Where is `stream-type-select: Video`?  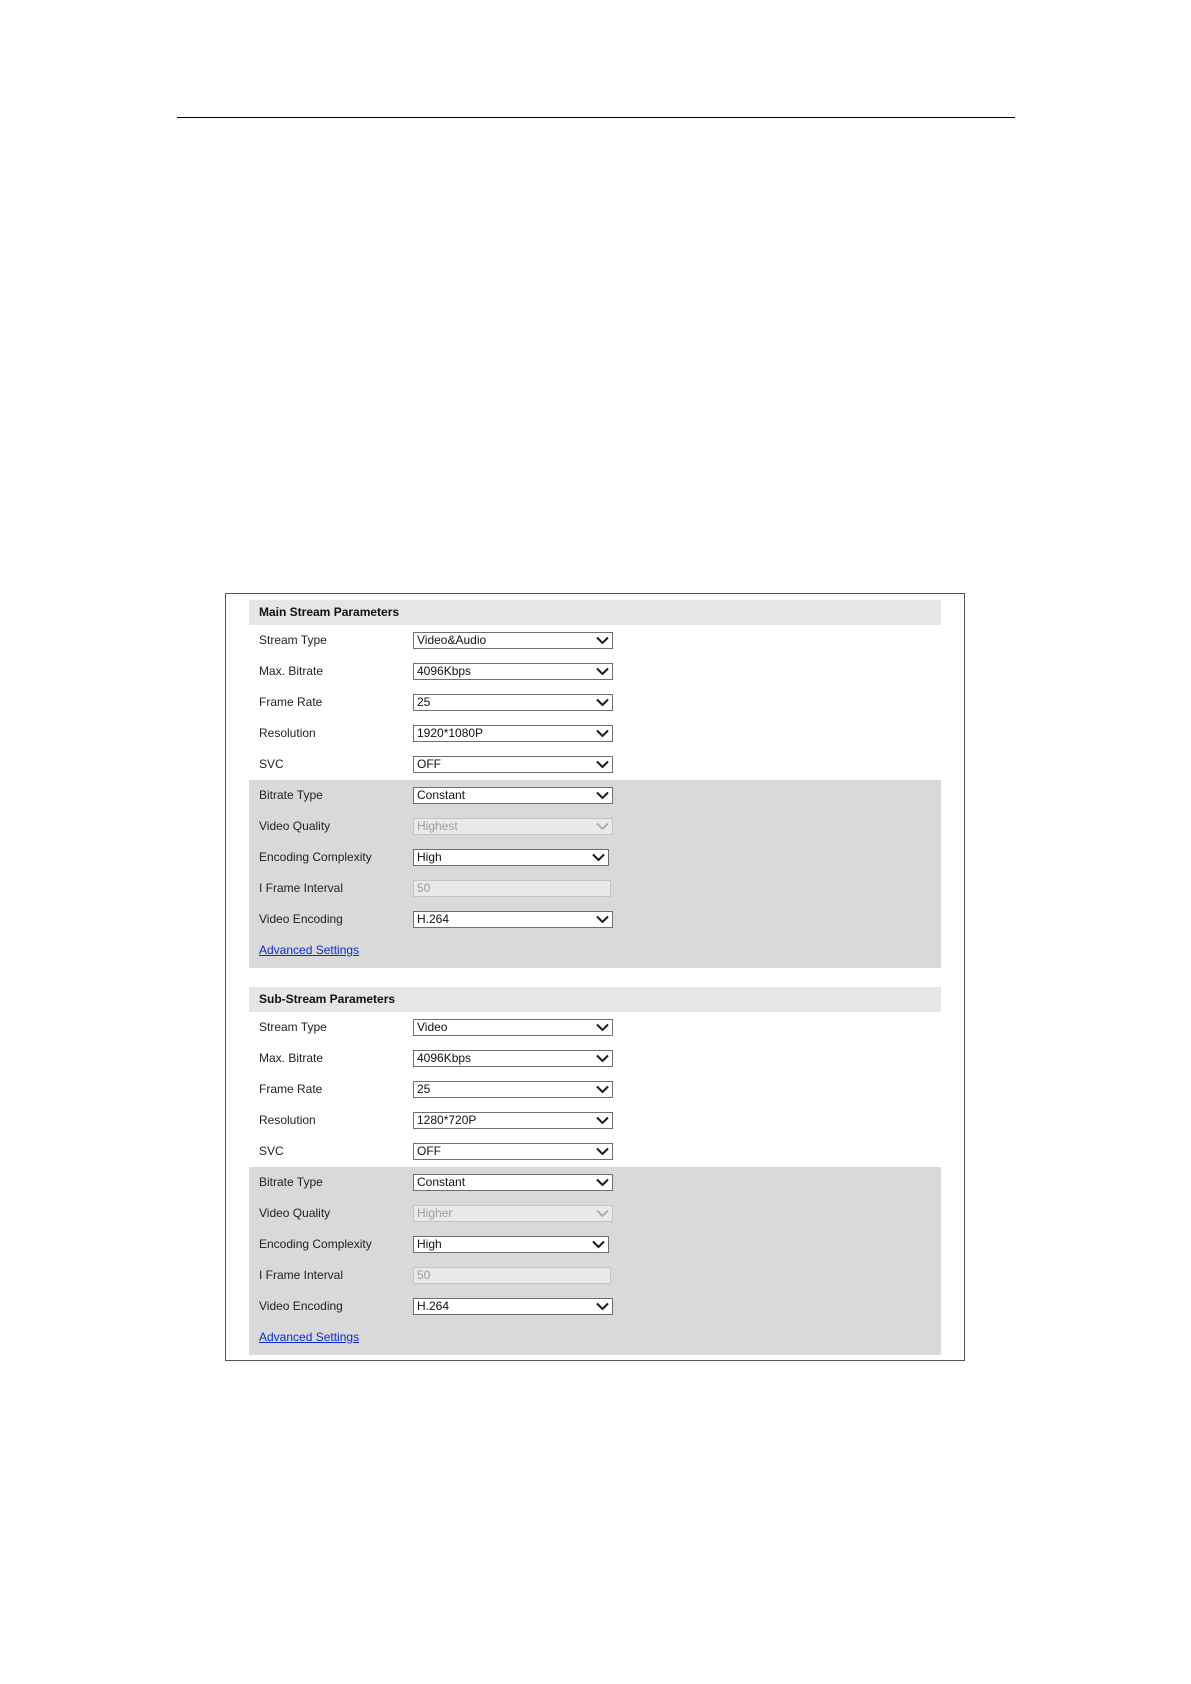
stream-type-select: Video is located at coordinates (513, 1027).